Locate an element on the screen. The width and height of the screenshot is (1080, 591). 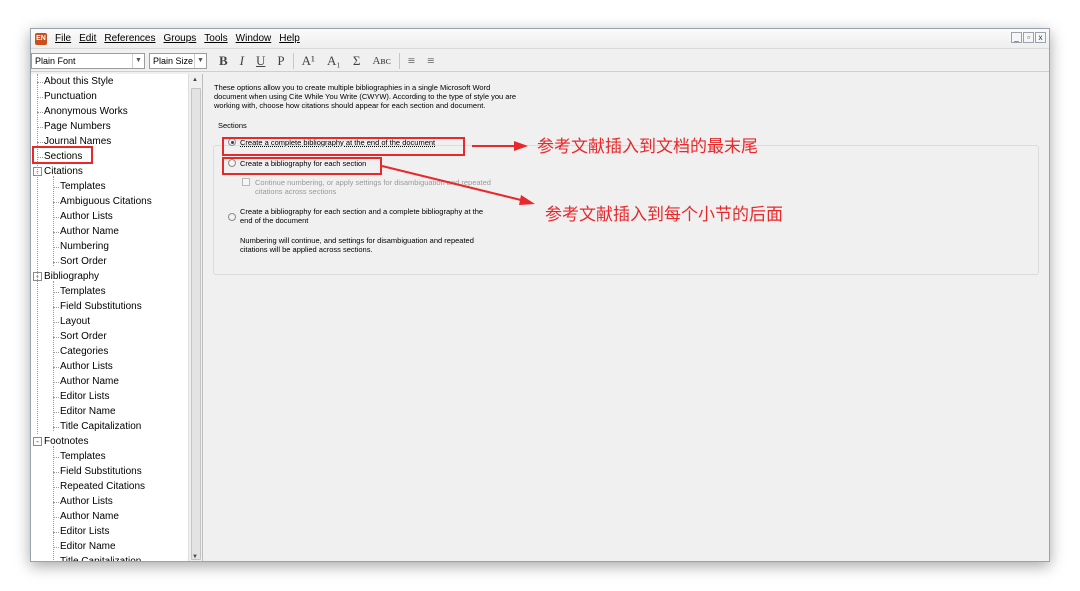
tree-item-punctuation: Punctuation is located at coordinates (70, 96).